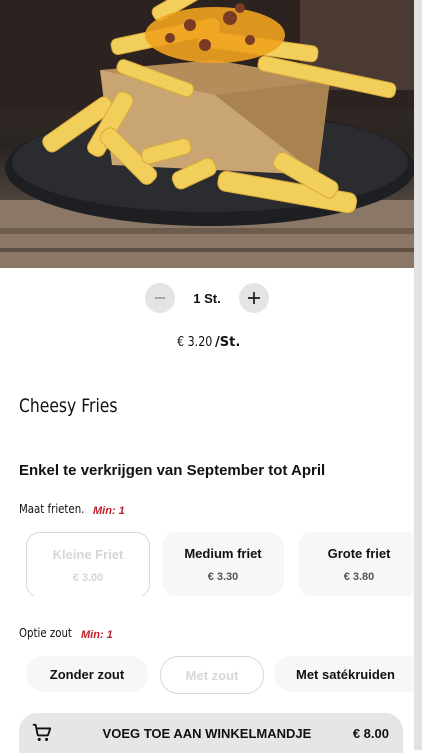 The width and height of the screenshot is (422, 753). I want to click on add-to-cart-button: VOEG TOE AAN WINKELMANDJE € 8.00, so click(211, 733).